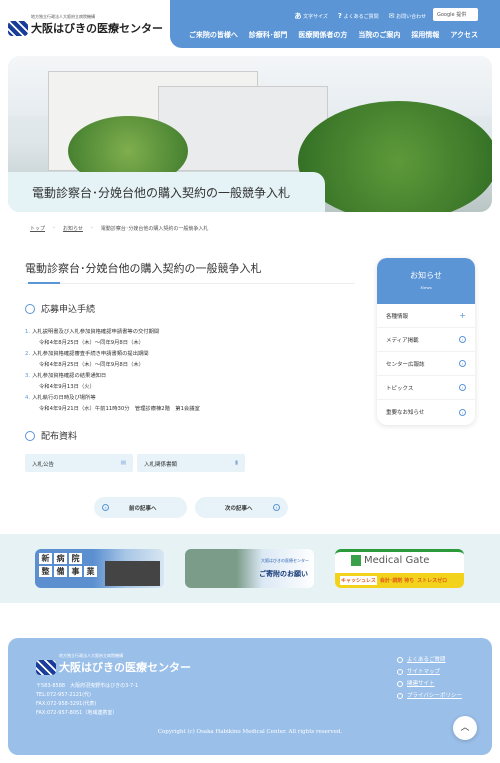  I want to click on sidebar-item-important: 重要なお知らせ ›, so click(426, 412).